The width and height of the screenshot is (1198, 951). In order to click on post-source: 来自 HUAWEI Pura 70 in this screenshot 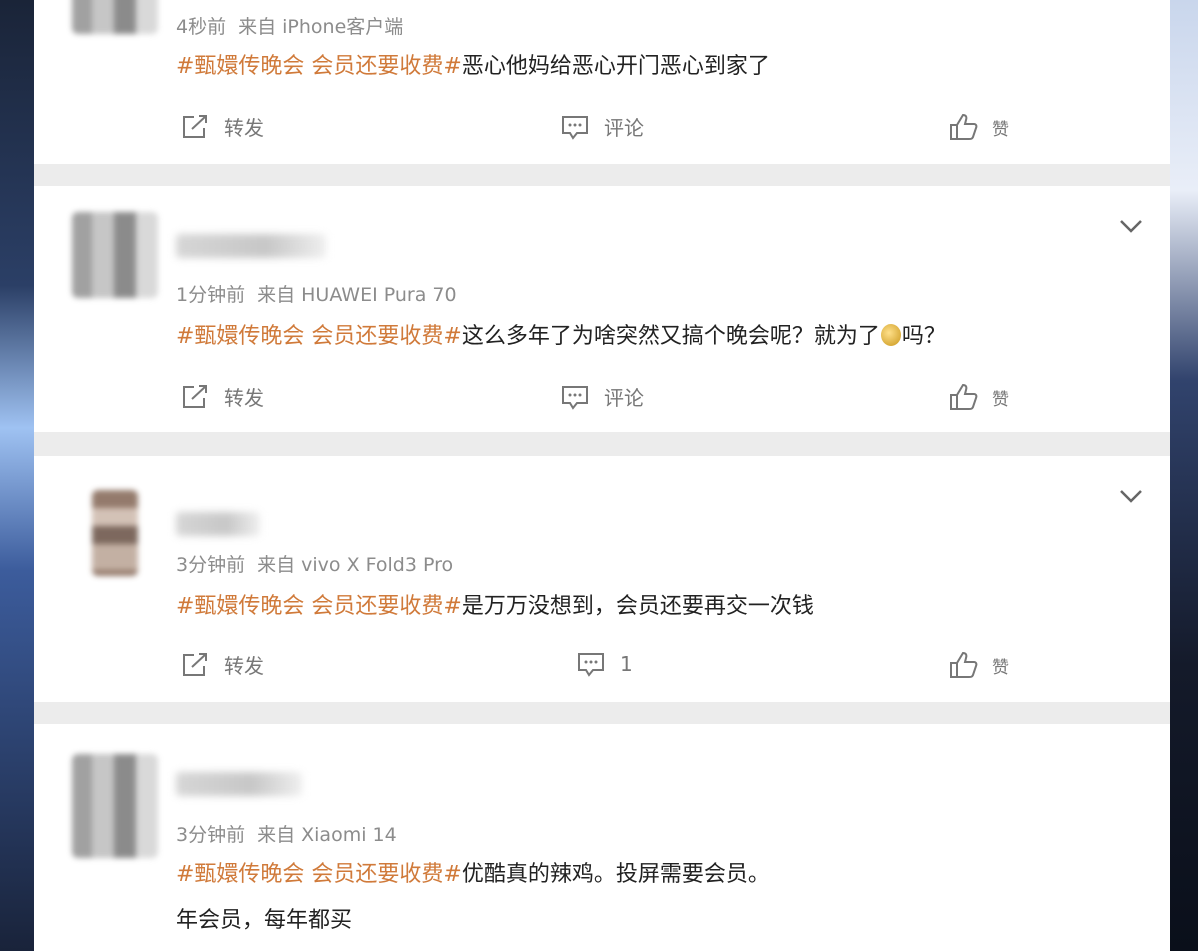, I will do `click(357, 295)`.